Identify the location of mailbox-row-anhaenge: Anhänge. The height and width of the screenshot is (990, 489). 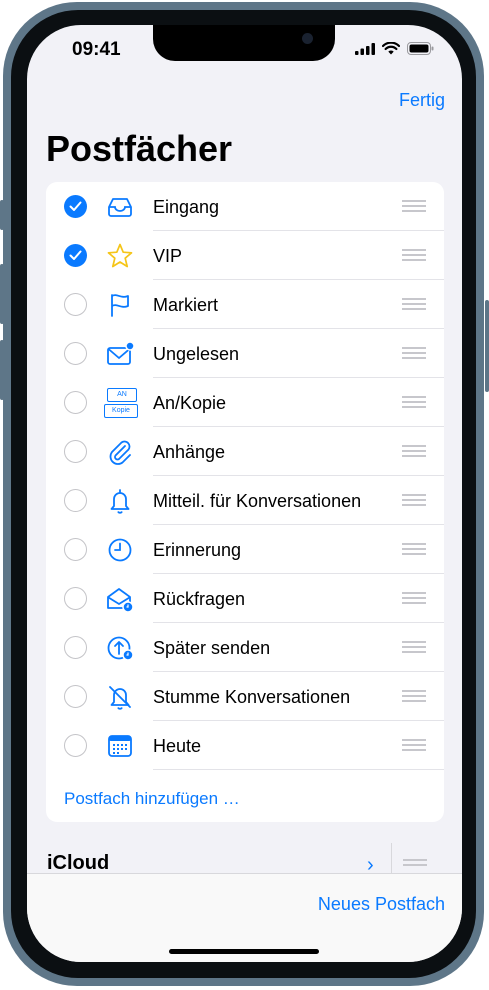
(245, 451).